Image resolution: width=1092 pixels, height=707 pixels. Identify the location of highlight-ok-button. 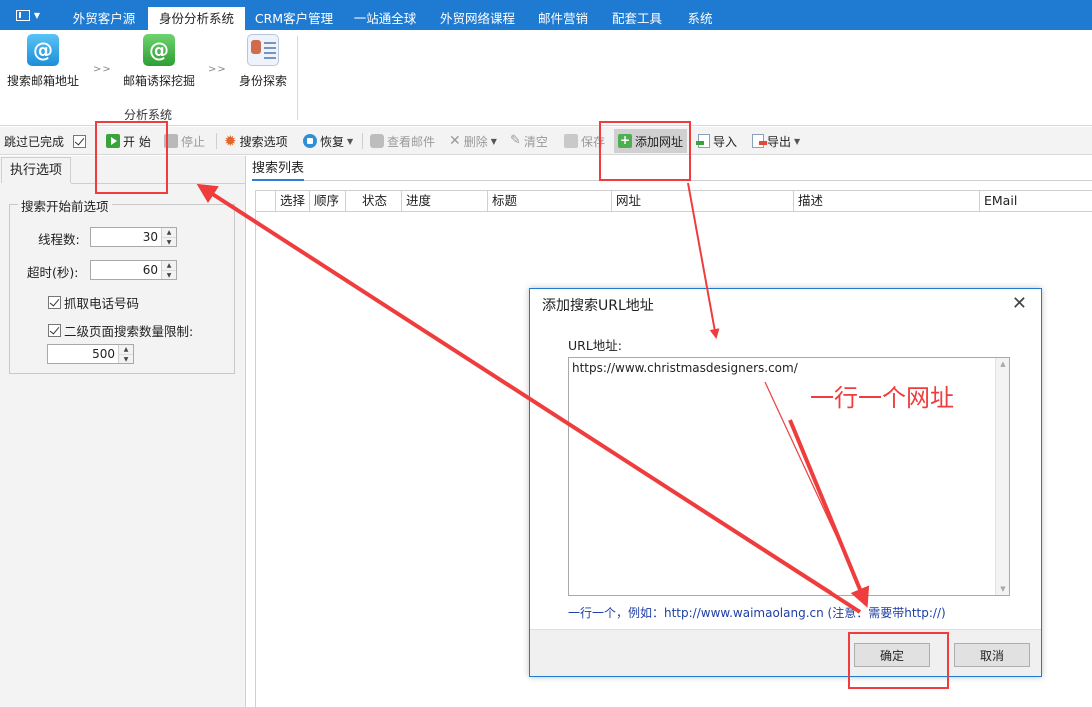
(898, 660).